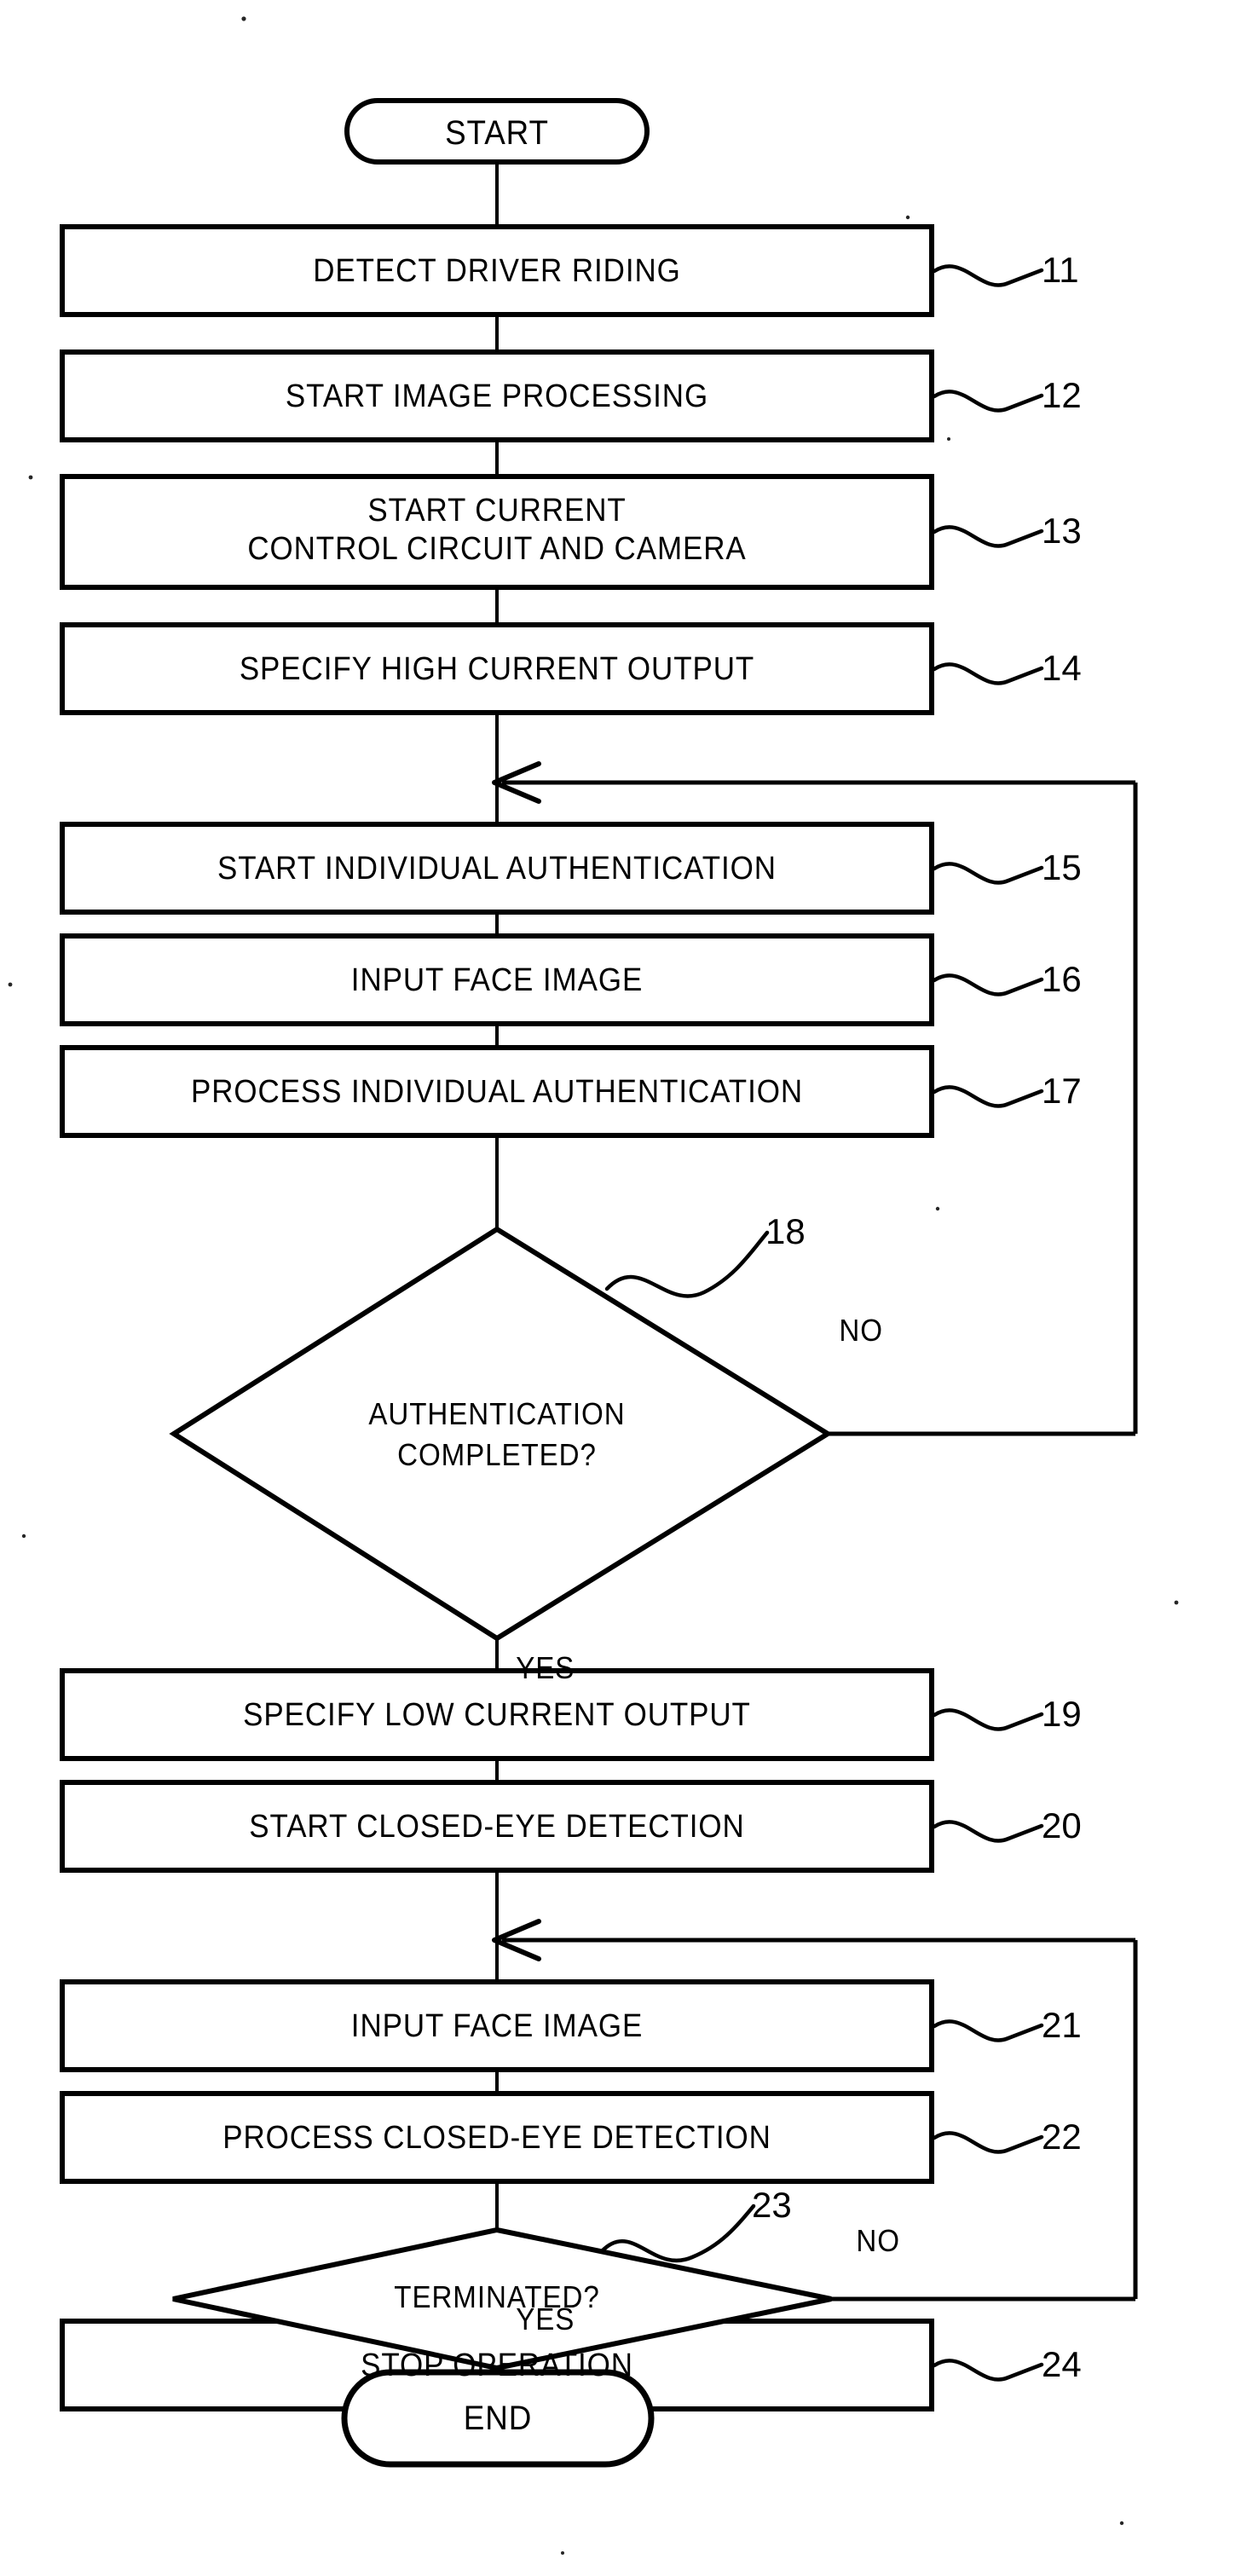  Describe the element at coordinates (496, 2138) in the screenshot. I see `step-label-22: PROCESS CLOSED-EYE DETECTION` at that location.